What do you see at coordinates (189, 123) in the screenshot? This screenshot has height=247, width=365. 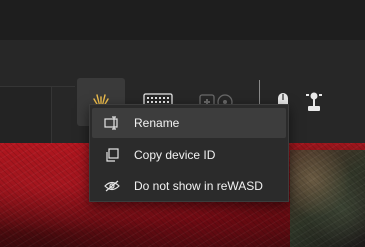 I see `menu-item-rename: Rename` at bounding box center [189, 123].